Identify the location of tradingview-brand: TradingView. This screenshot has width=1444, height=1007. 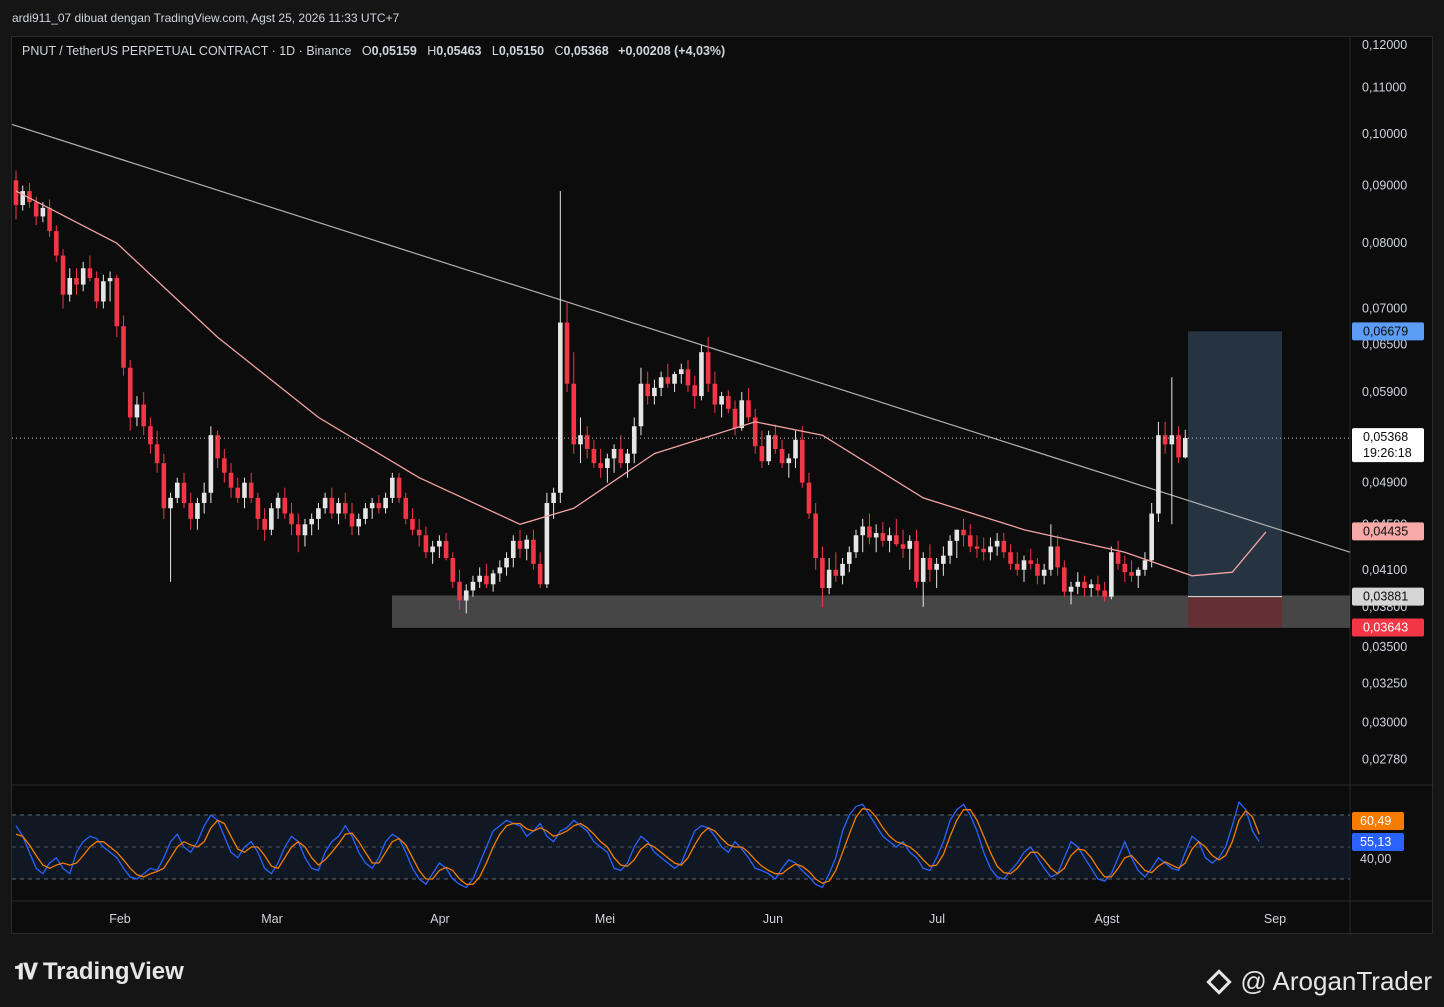
(113, 971).